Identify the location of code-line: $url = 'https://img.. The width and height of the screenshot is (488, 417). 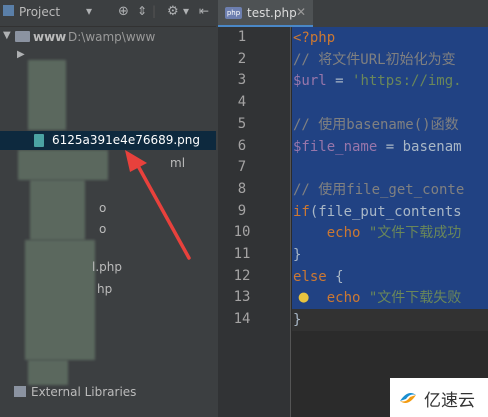
(377, 81).